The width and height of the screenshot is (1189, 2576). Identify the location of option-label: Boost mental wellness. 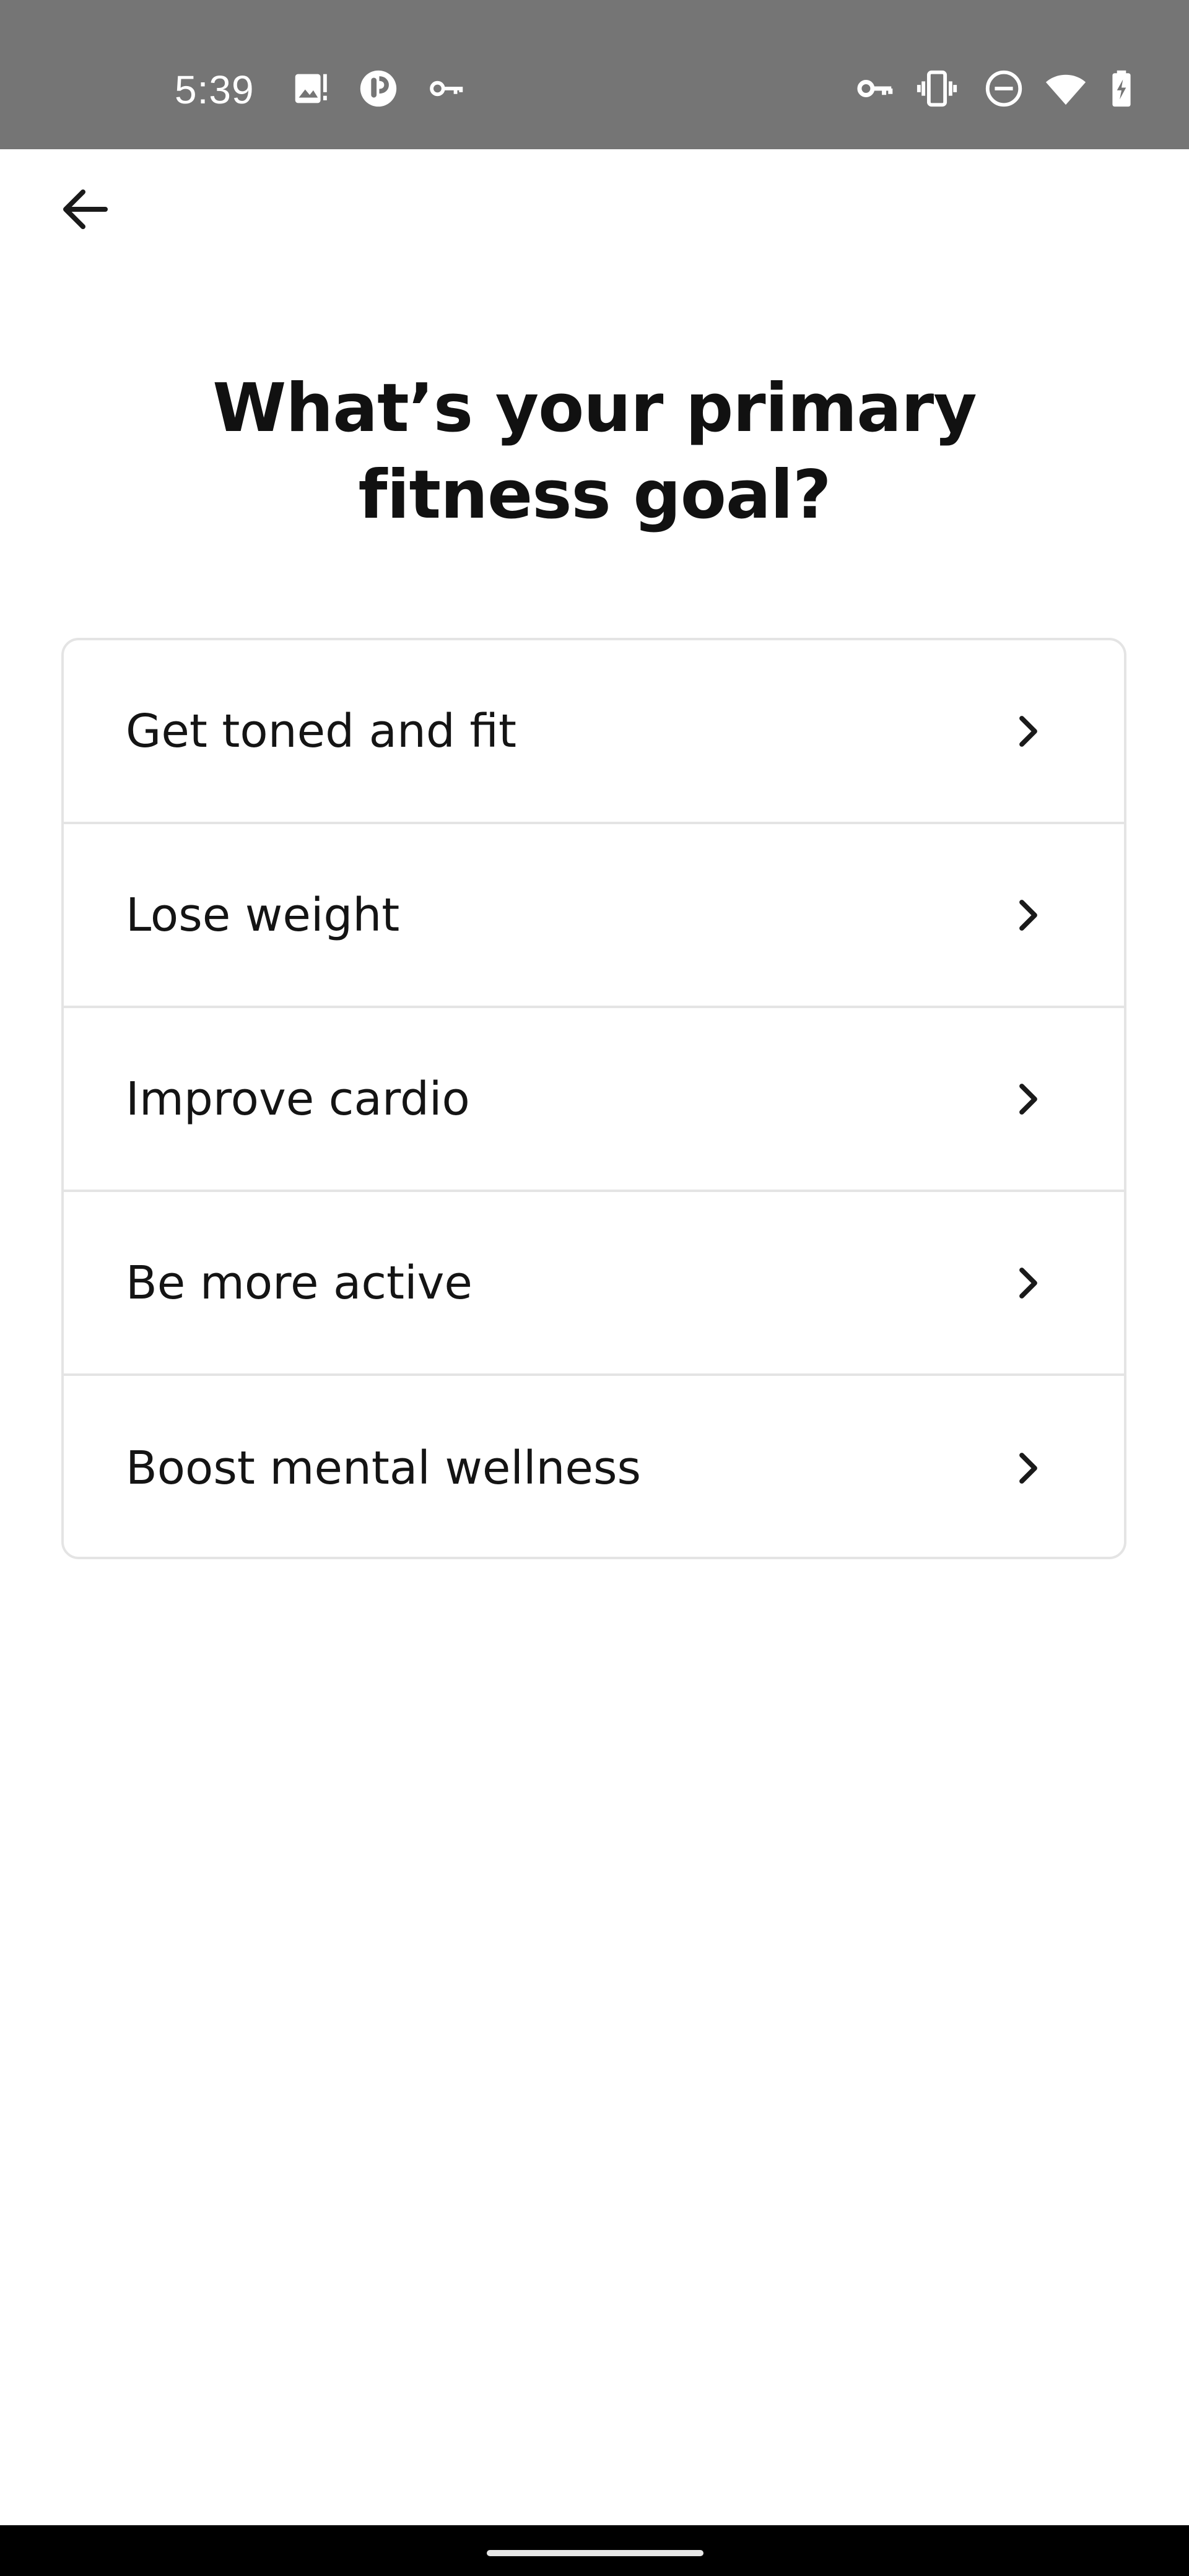
(384, 1468).